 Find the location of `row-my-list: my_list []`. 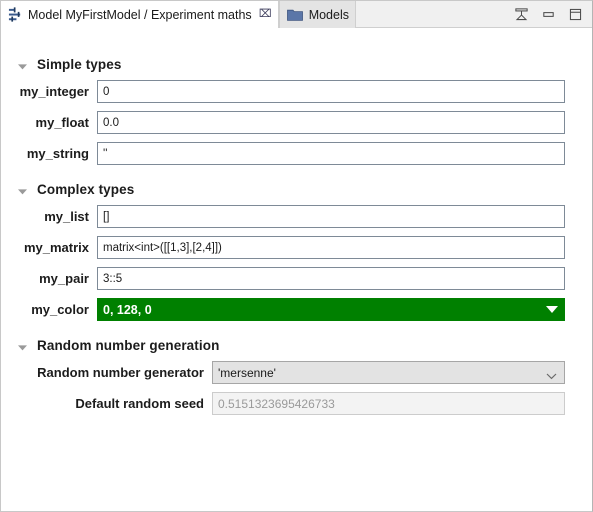

row-my-list: my_list [] is located at coordinates (296, 216).